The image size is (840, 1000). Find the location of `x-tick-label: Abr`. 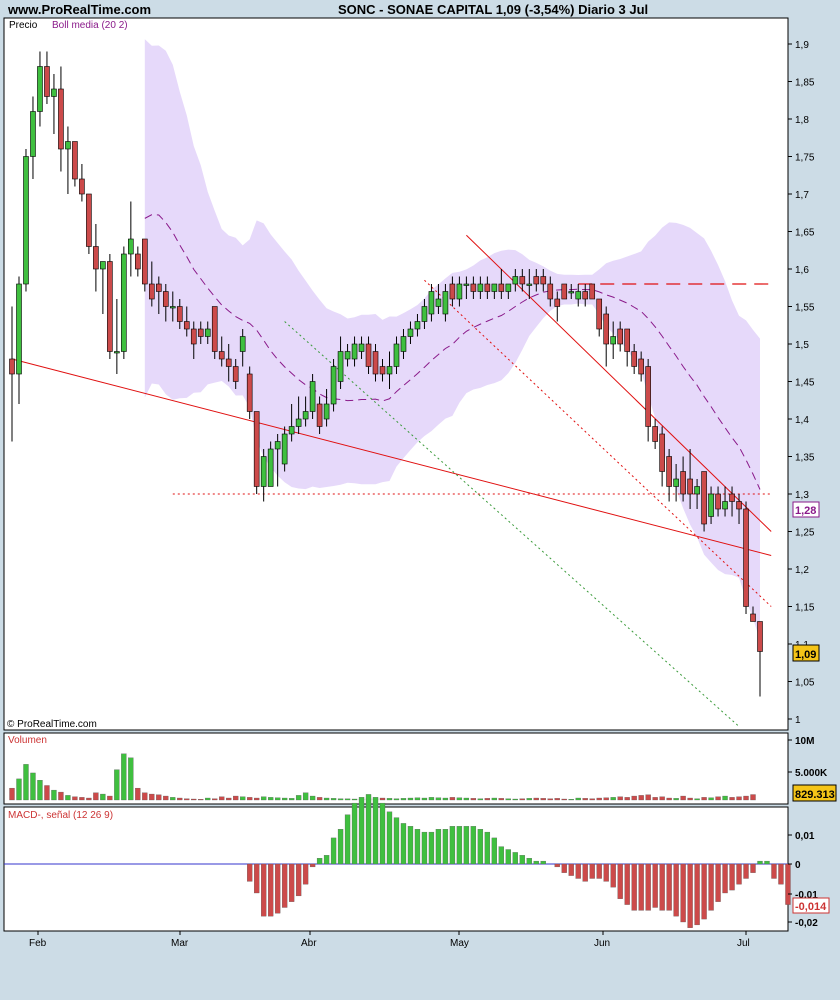

x-tick-label: Abr is located at coordinates (309, 943).